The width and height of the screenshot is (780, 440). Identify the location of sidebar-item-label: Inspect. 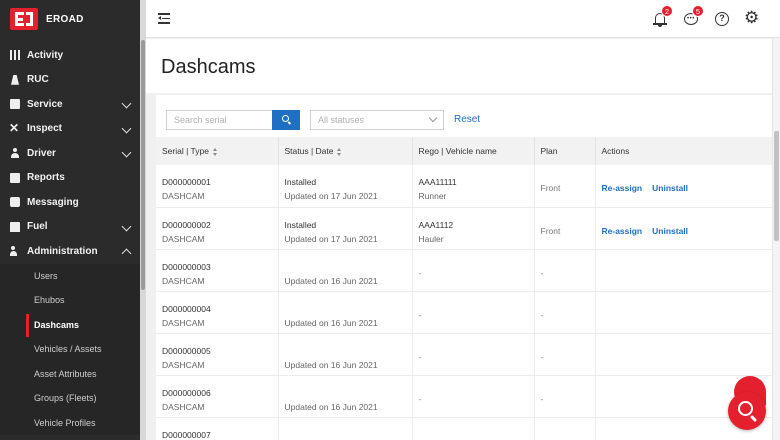
(45, 129).